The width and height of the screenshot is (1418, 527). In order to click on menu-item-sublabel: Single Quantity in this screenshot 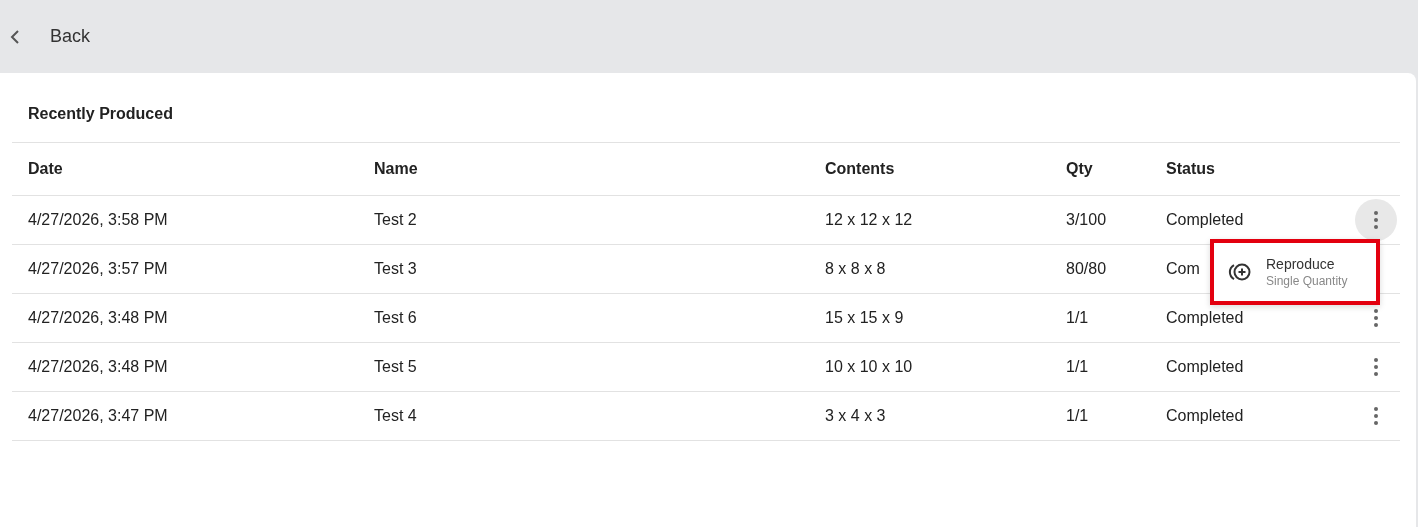, I will do `click(1307, 281)`.